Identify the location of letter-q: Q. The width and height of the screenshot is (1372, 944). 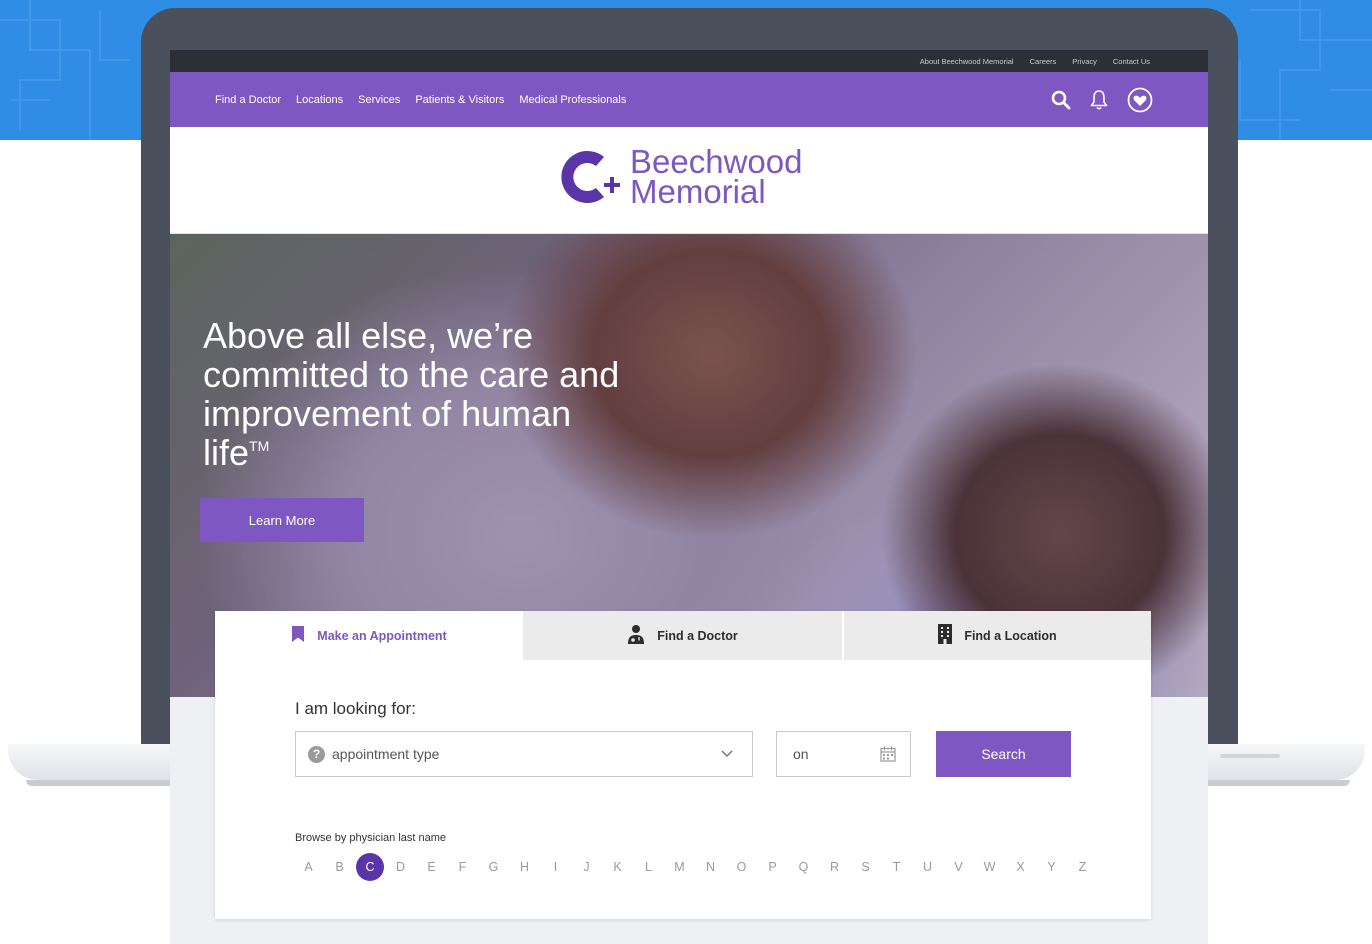
(803, 867).